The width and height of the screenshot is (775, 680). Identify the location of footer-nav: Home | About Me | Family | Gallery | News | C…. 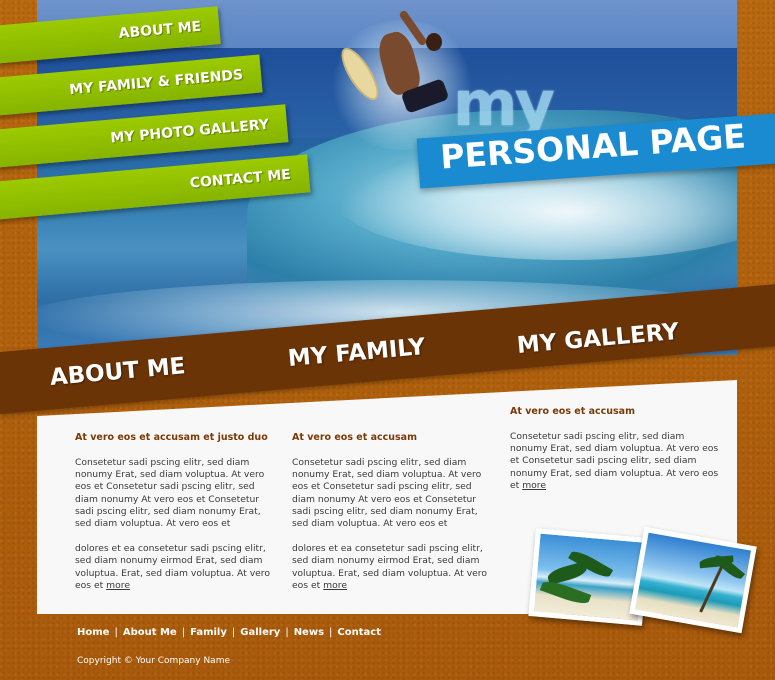
(229, 632).